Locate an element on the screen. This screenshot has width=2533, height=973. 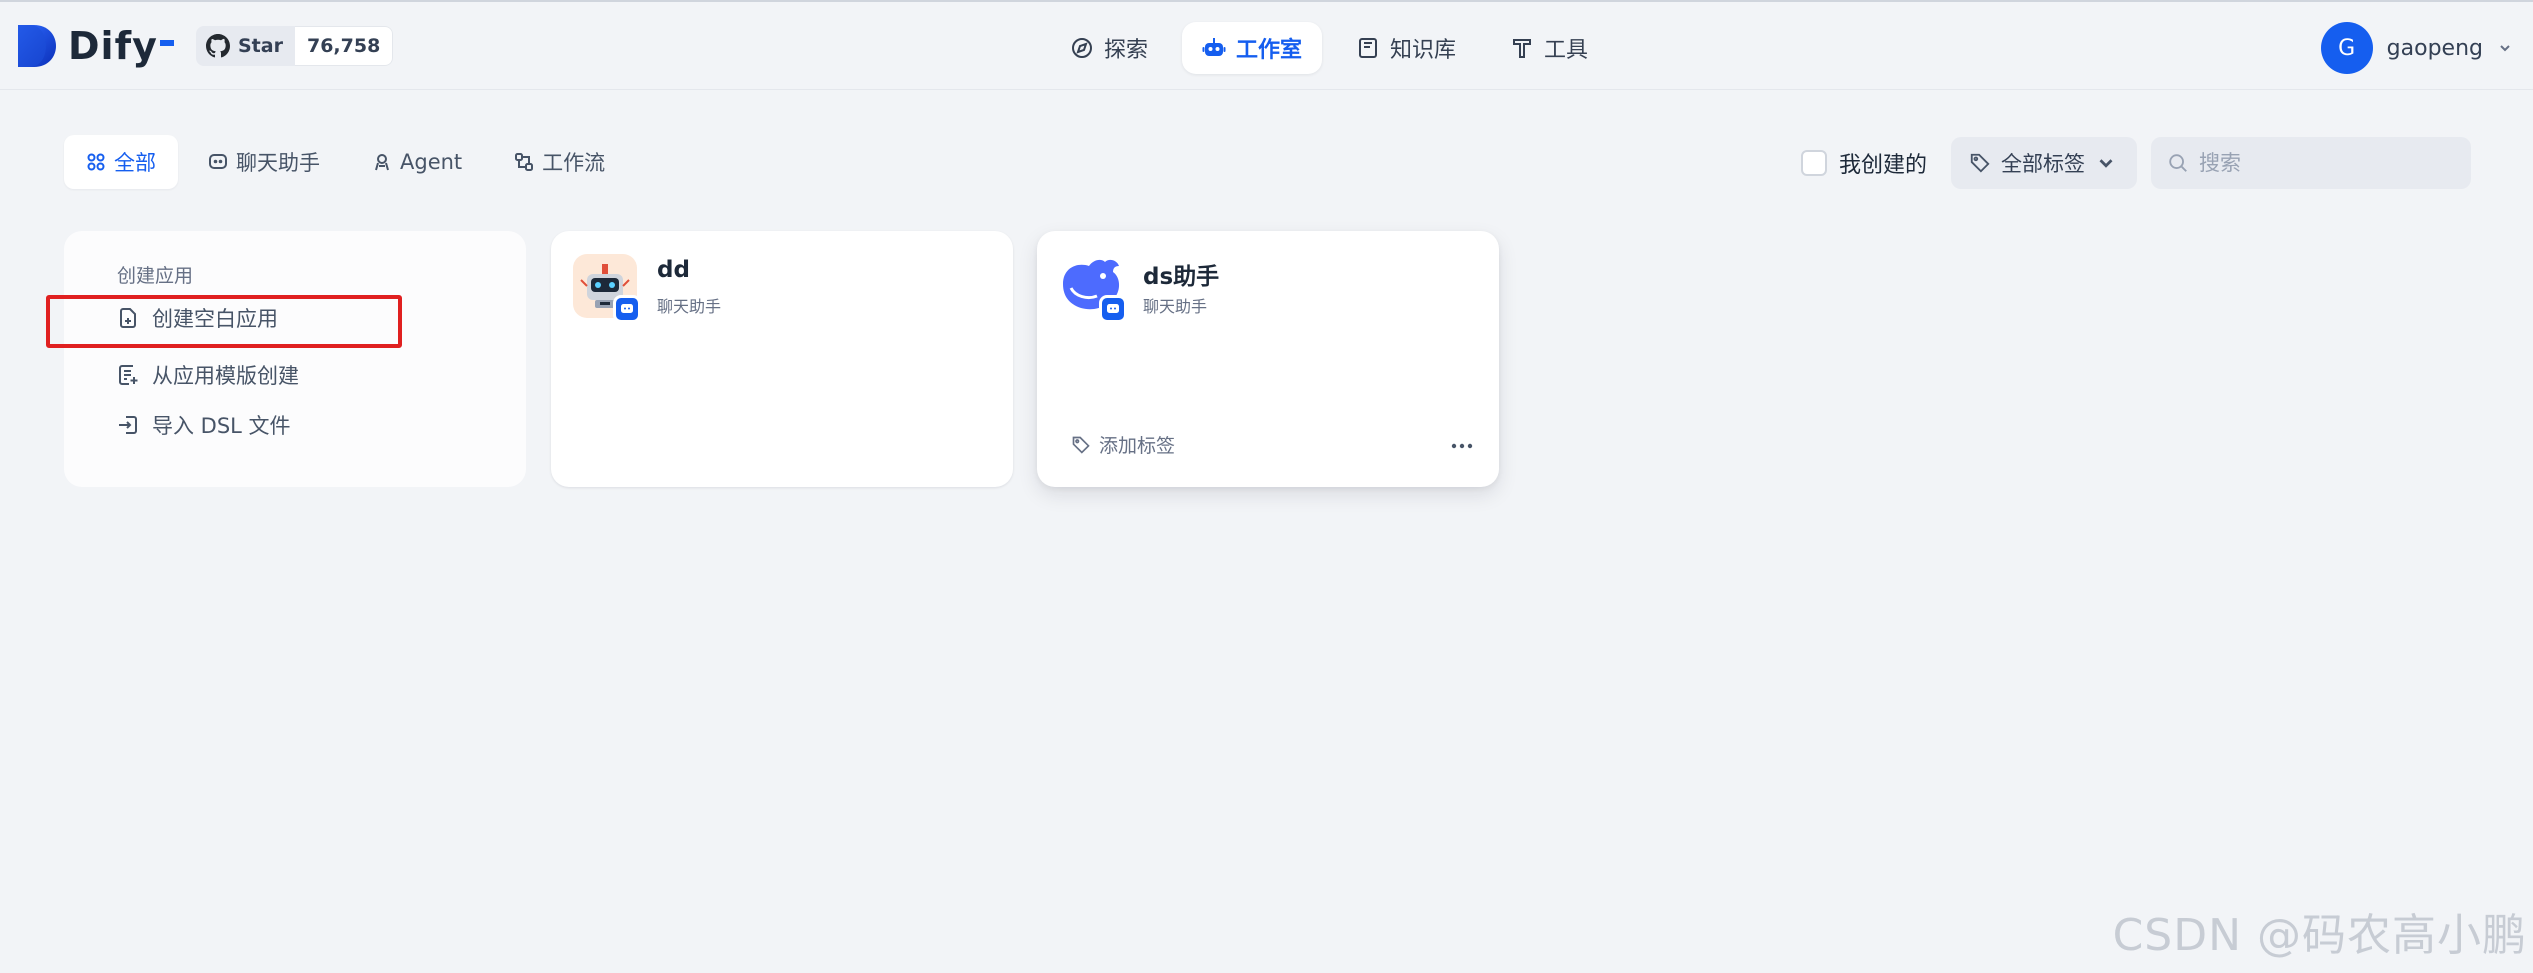
dify-logo-icon is located at coordinates (37, 46).